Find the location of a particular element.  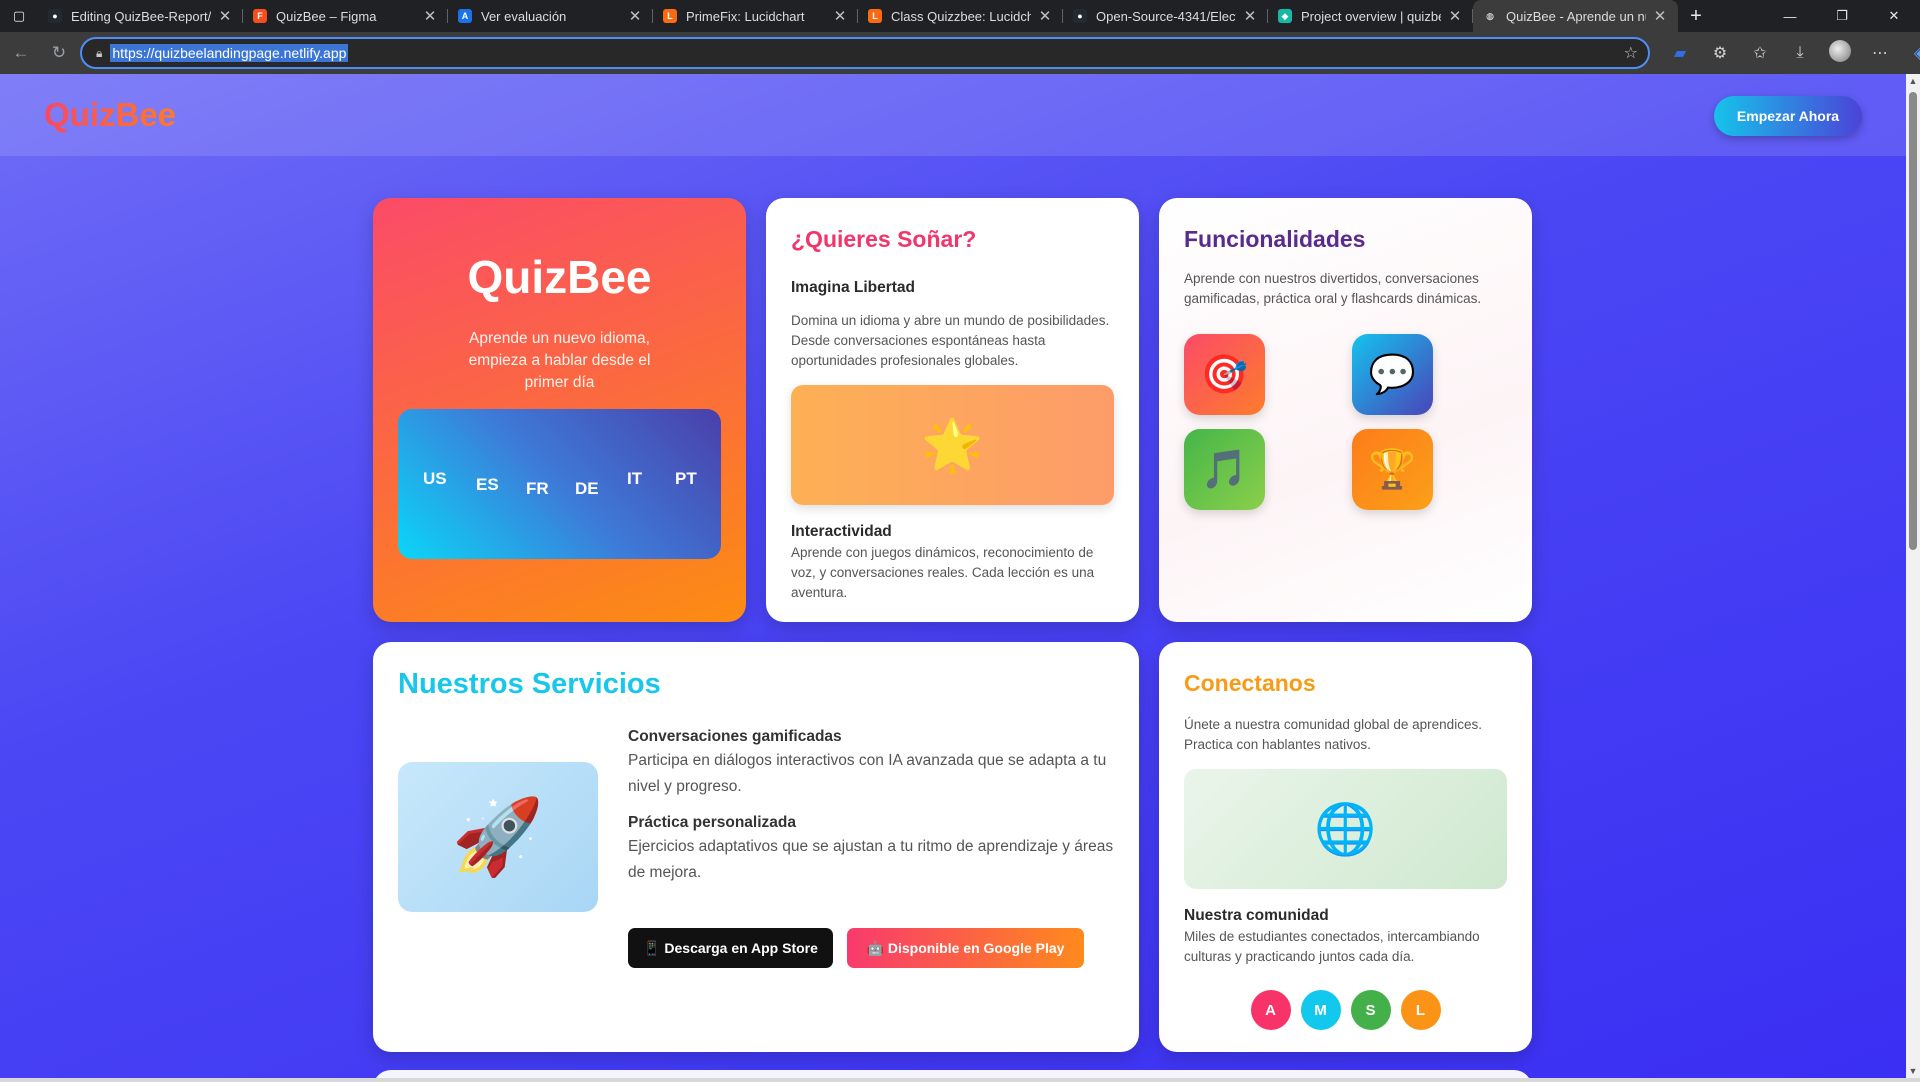

start-now-button: Empezar Ahora is located at coordinates (1788, 116).